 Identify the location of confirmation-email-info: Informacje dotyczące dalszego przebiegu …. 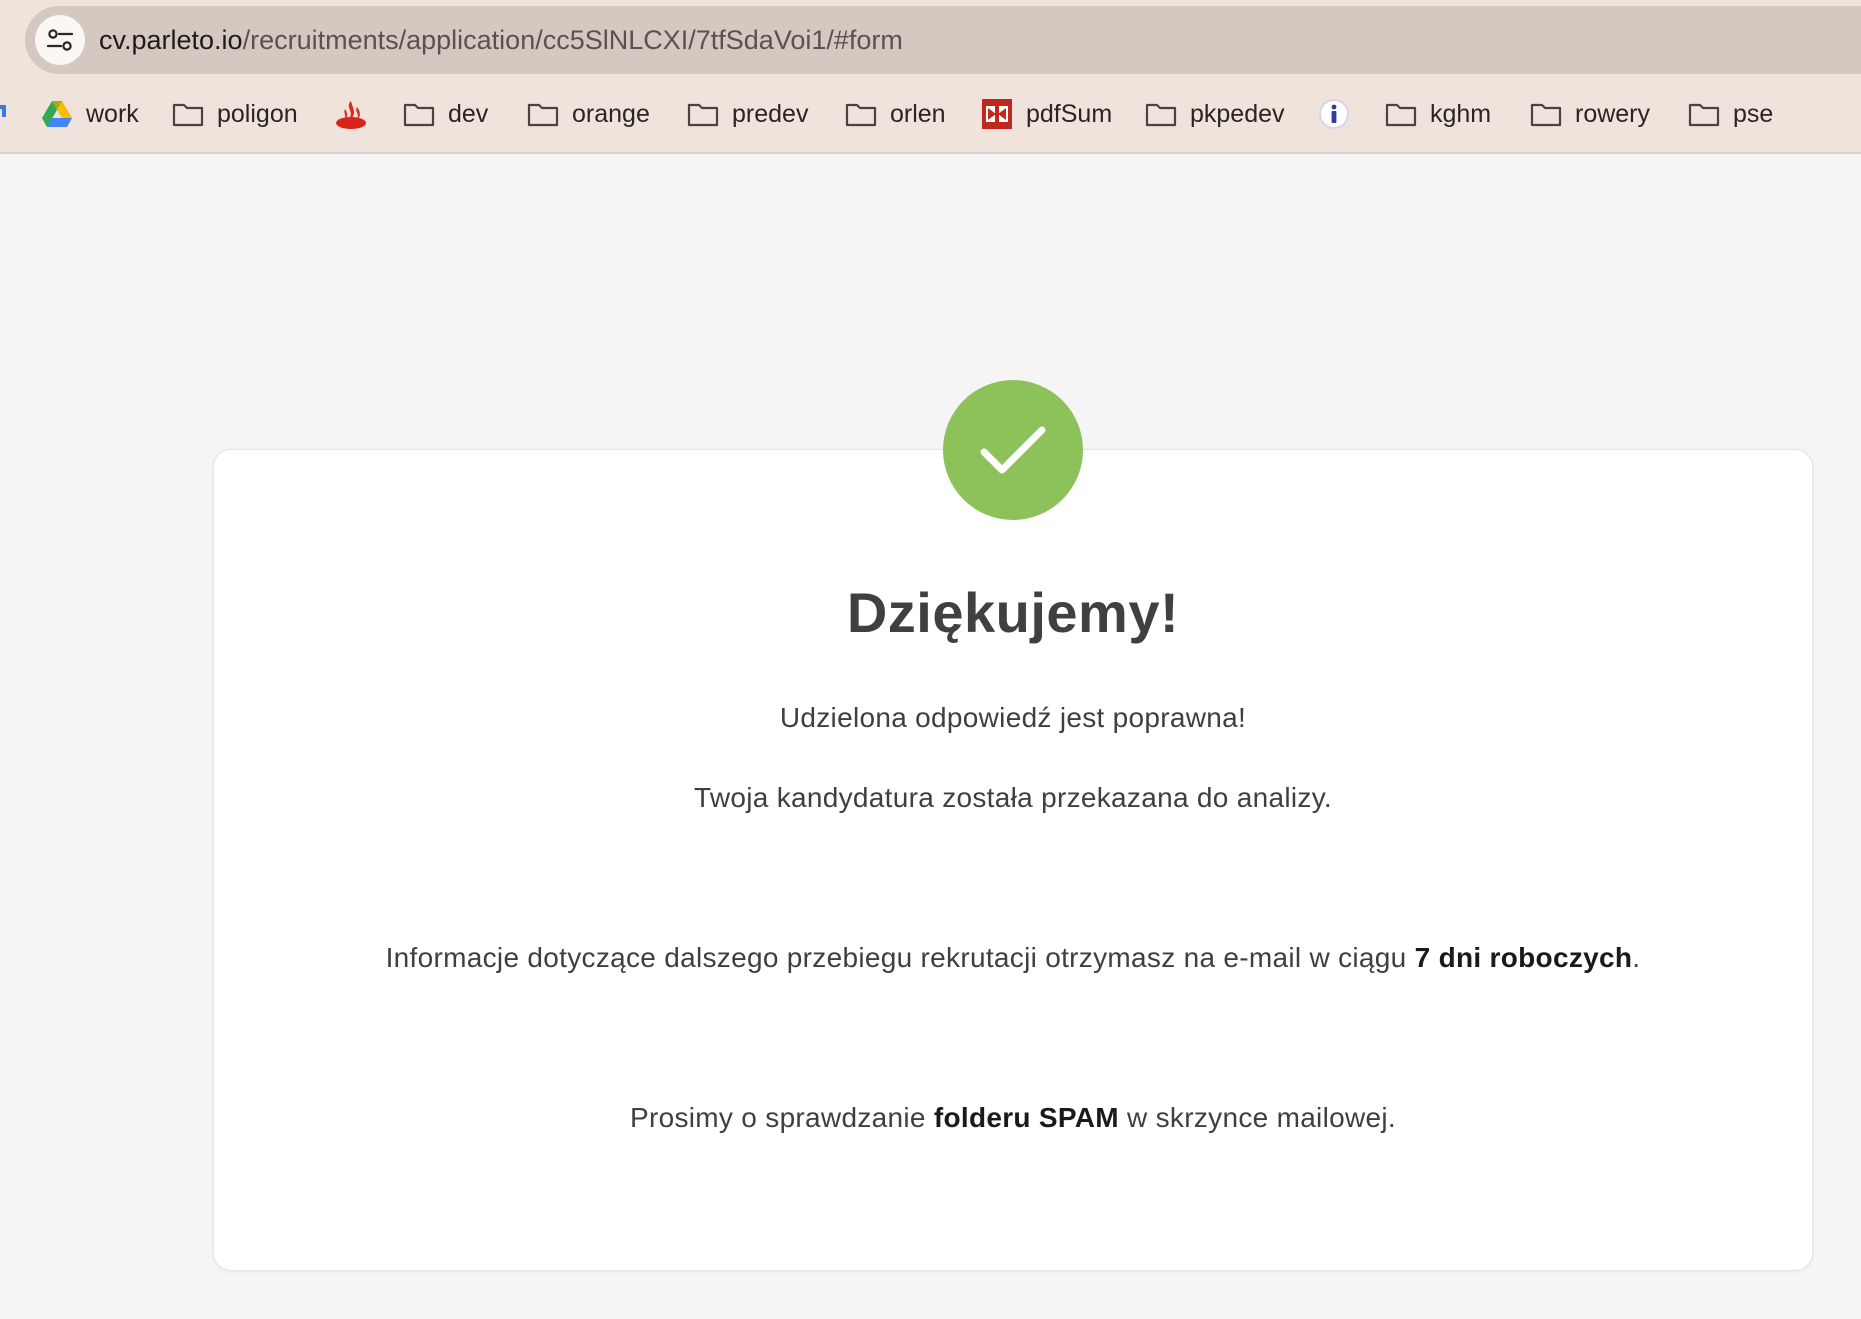
(1013, 958).